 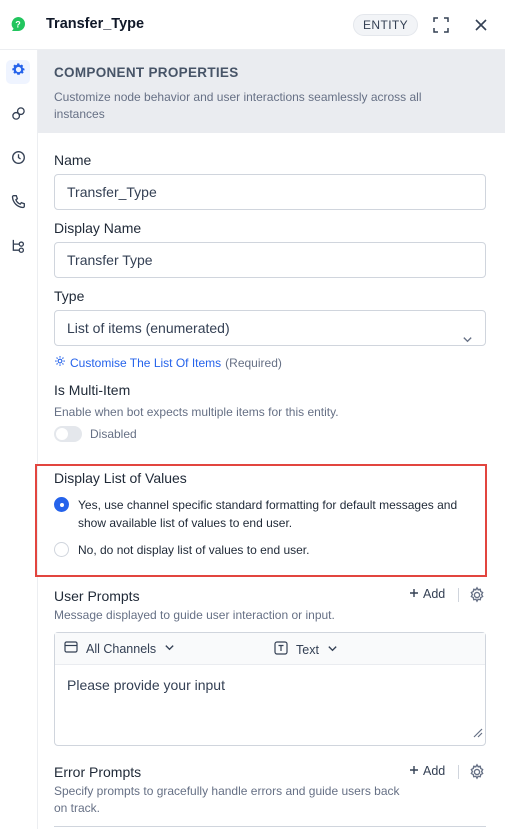 I want to click on type-label: Type, so click(x=69, y=296).